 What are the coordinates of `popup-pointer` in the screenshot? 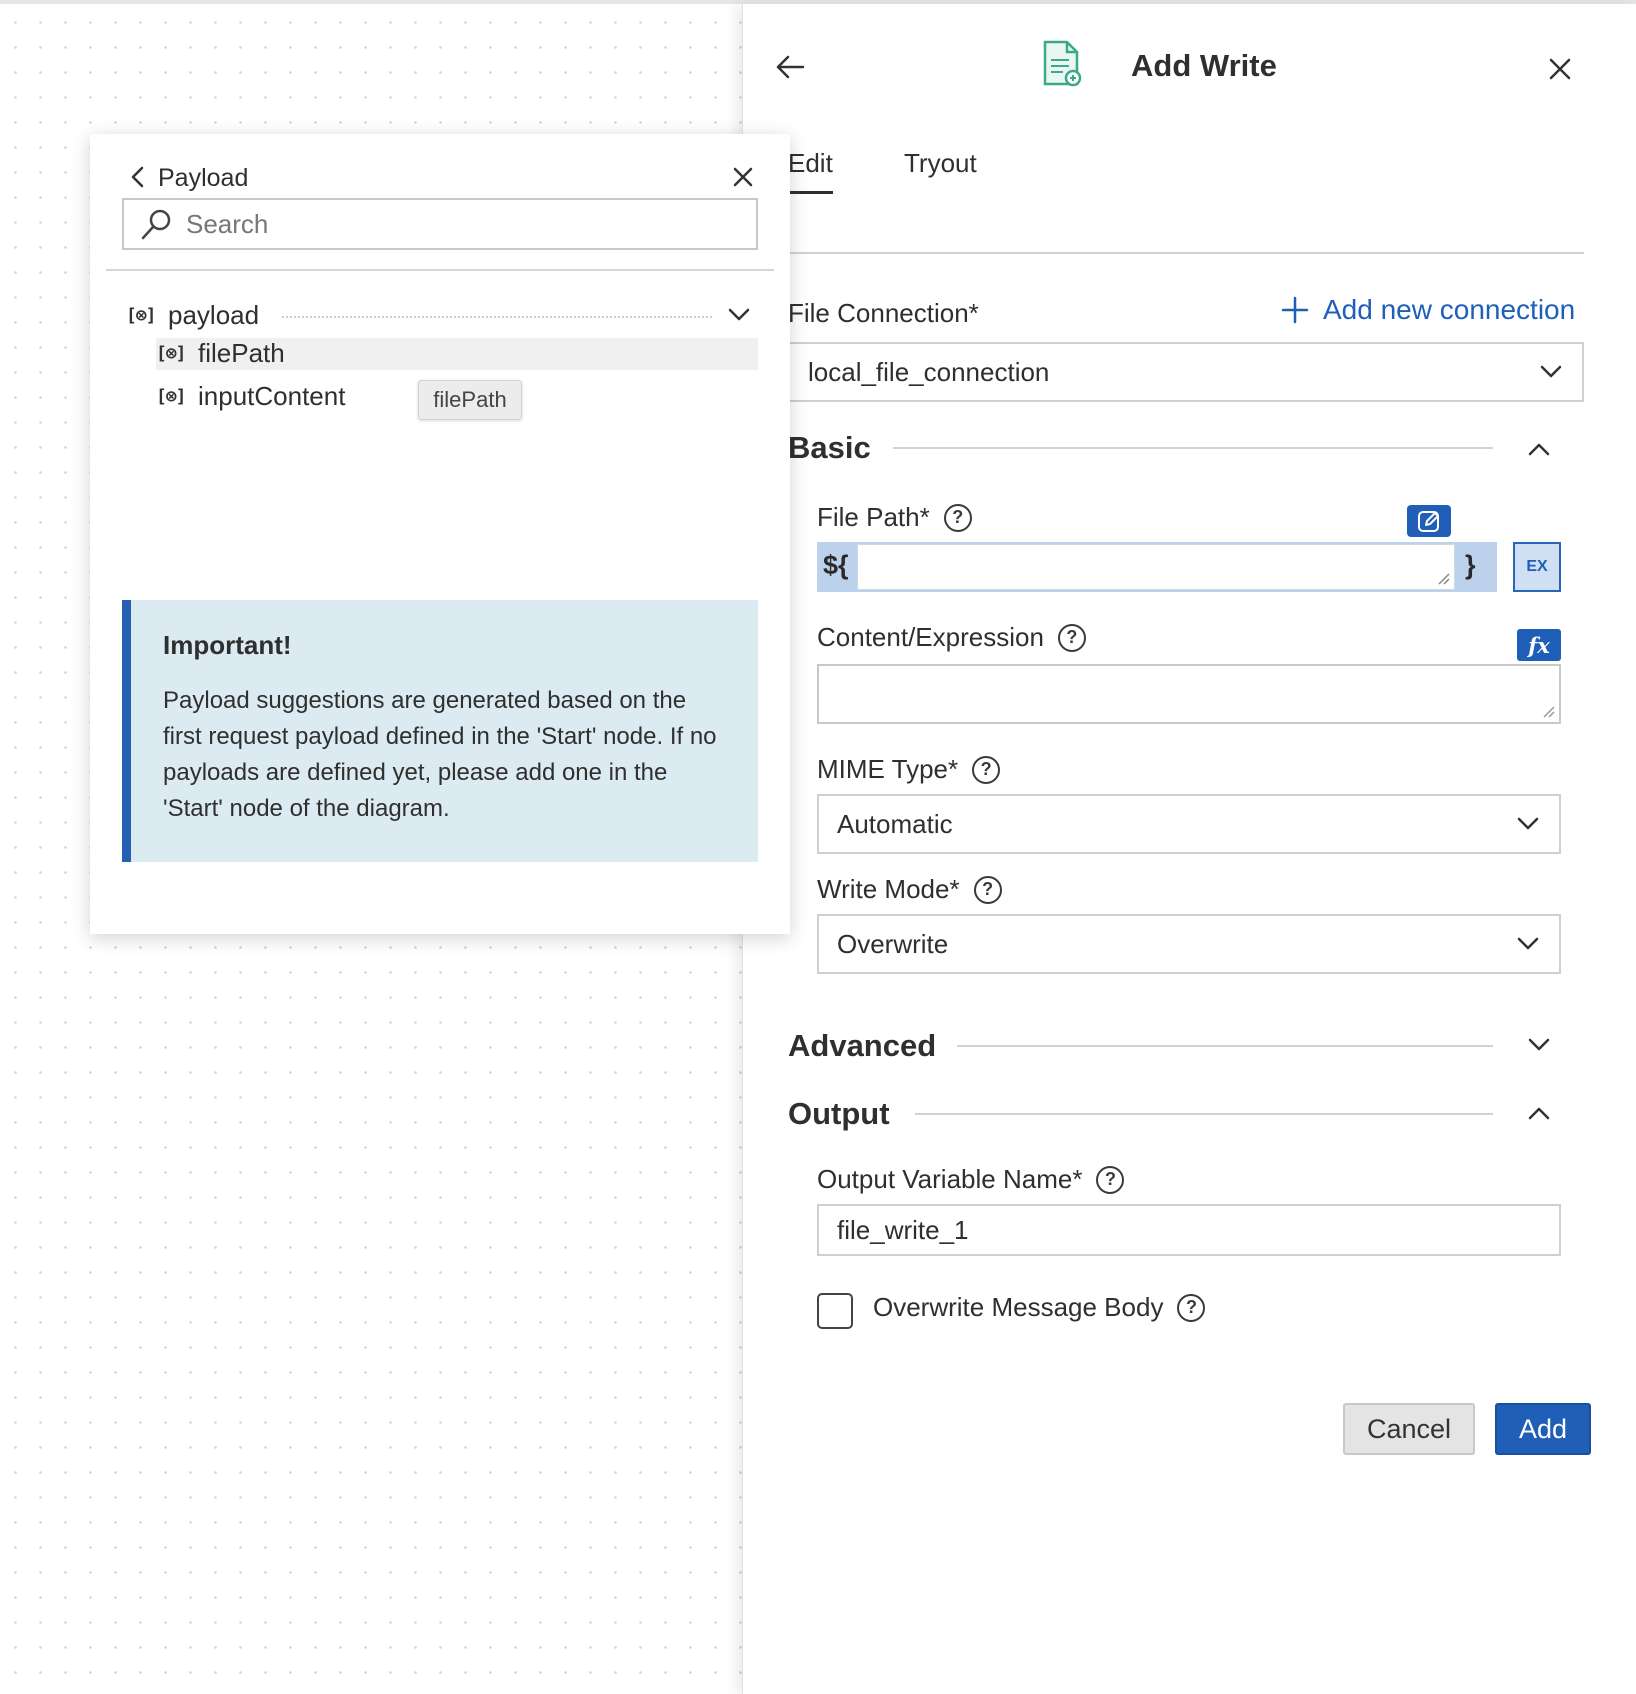 It's located at (798, 568).